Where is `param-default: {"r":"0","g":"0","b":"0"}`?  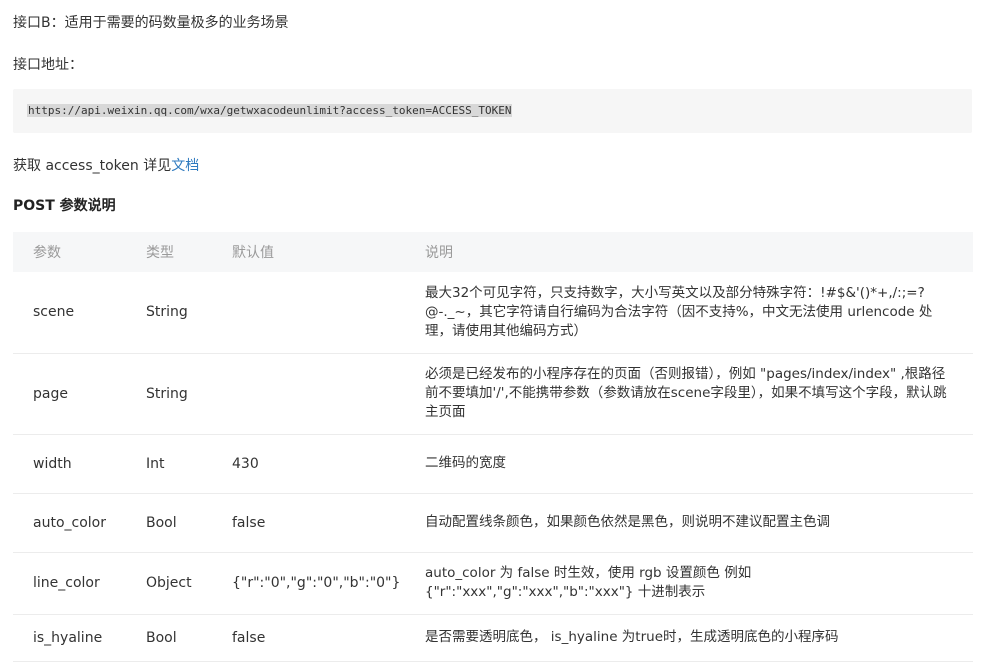 param-default: {"r":"0","g":"0","b":"0"} is located at coordinates (308, 583).